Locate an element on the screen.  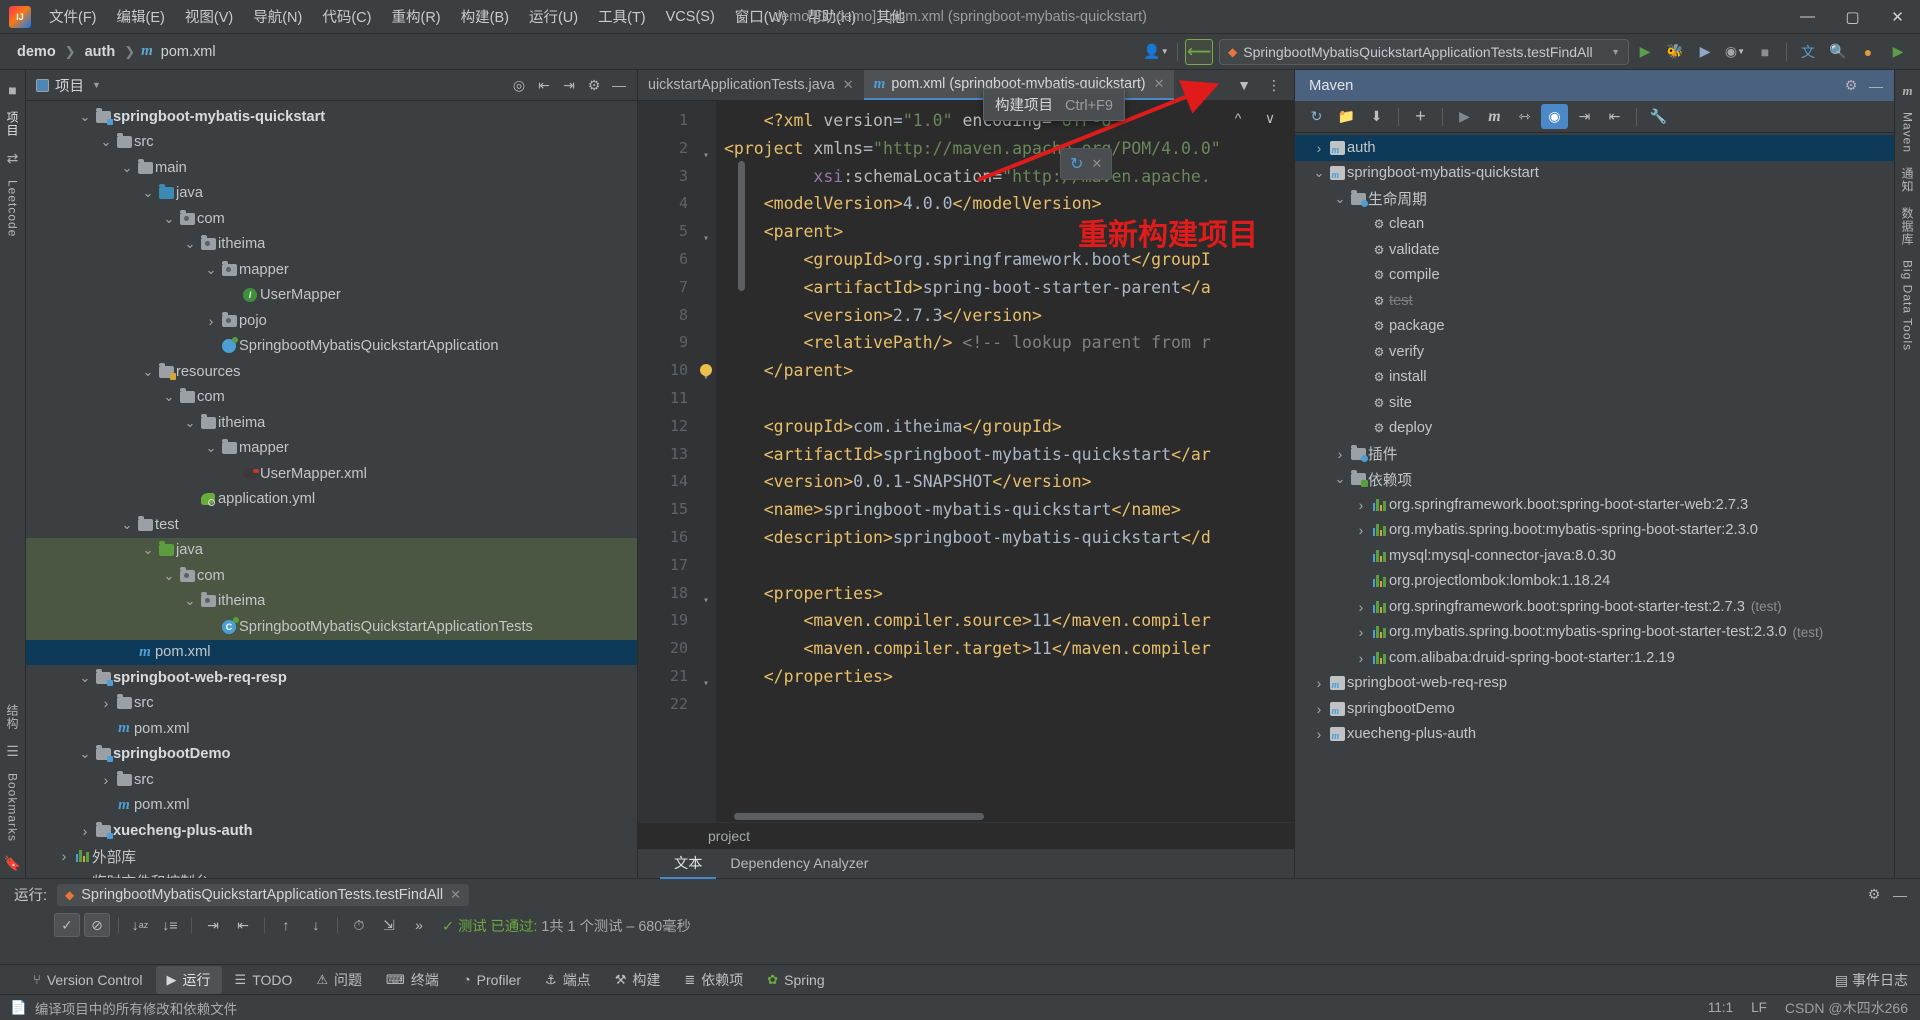
tree-row: › 外部库 is located at coordinates (331, 857).